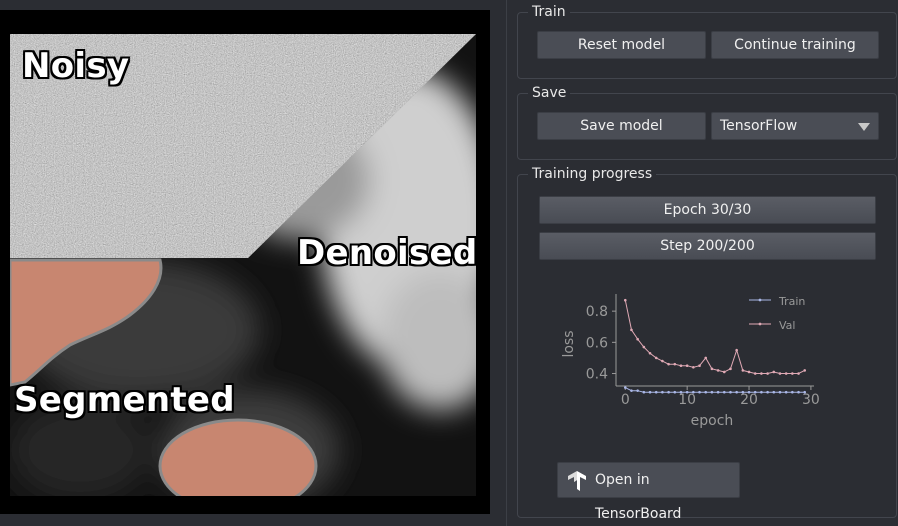  What do you see at coordinates (621, 126) in the screenshot?
I see `save-model-button: Save model` at bounding box center [621, 126].